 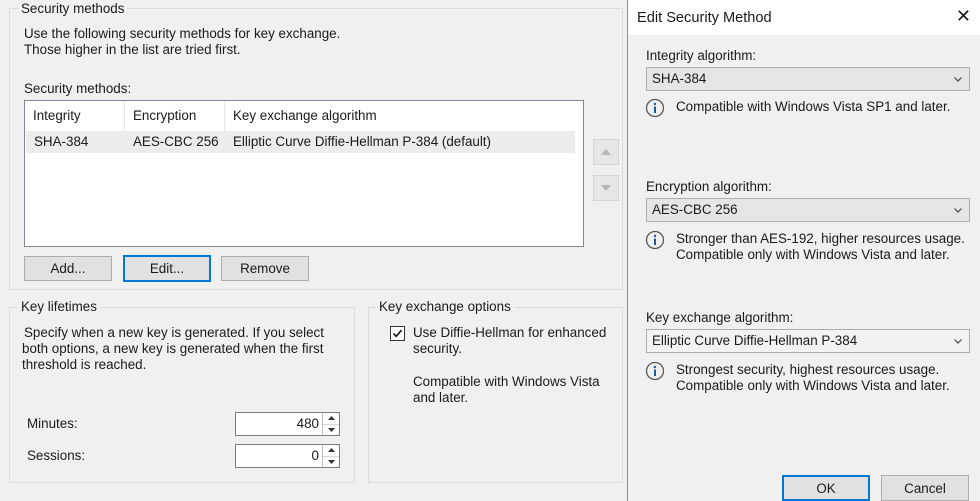 What do you see at coordinates (509, 333) in the screenshot?
I see `diffie-hellman-label-line1: Use Diffie-Hellman for enhanced` at bounding box center [509, 333].